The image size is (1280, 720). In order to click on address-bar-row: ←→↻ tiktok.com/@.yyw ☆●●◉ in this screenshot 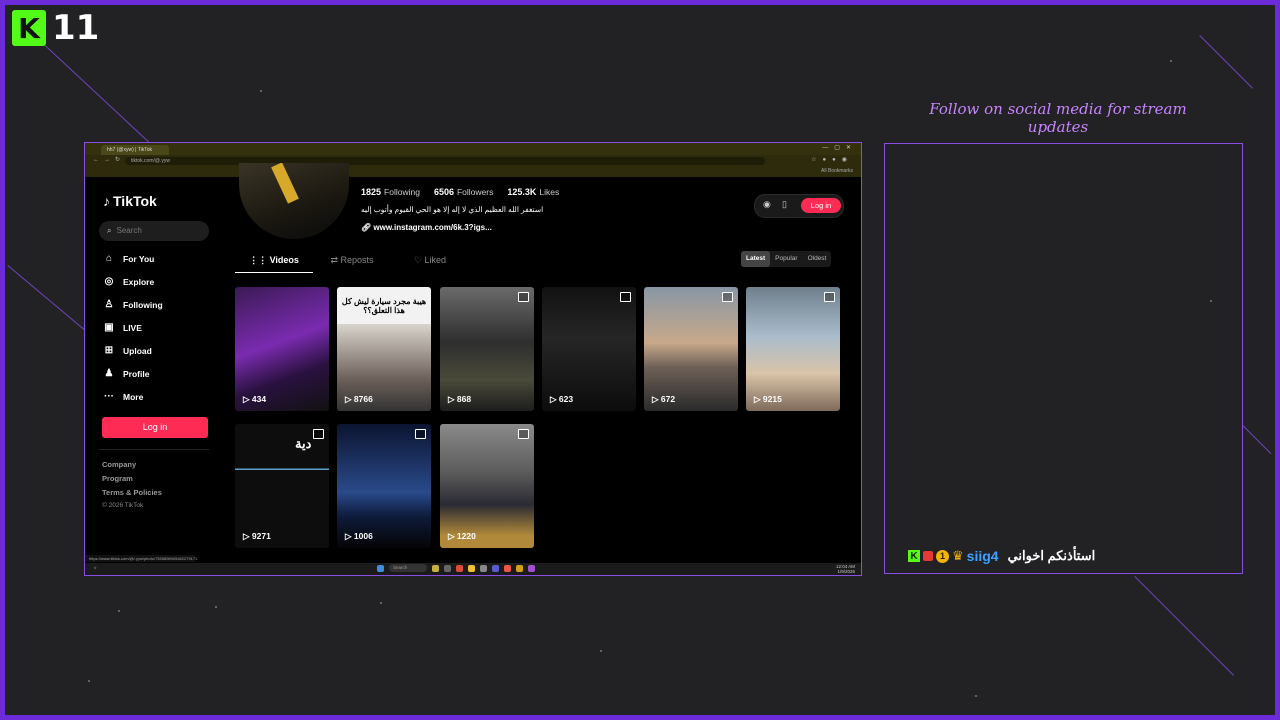, I will do `click(473, 161)`.